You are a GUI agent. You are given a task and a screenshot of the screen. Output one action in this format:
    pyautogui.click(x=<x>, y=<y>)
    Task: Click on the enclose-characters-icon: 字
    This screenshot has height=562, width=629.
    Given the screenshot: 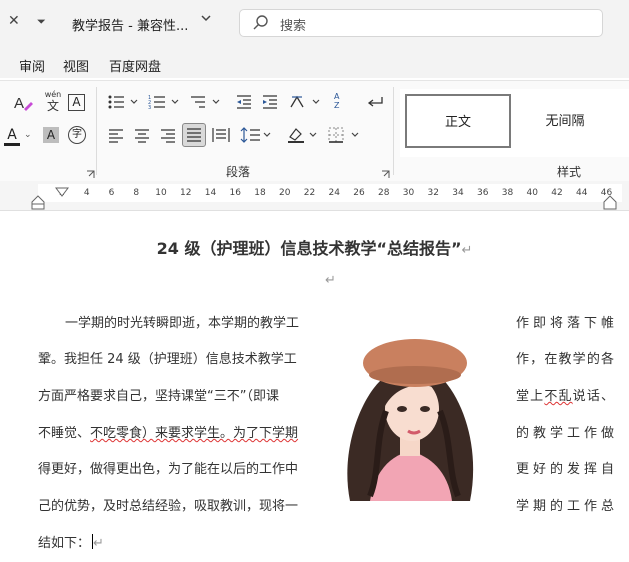 What is the action you would take?
    pyautogui.click(x=77, y=135)
    